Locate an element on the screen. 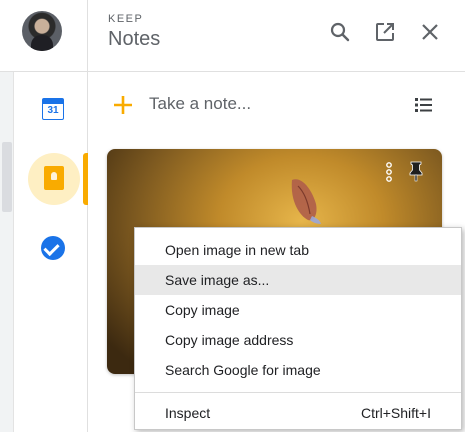 The width and height of the screenshot is (465, 432). calendar-icon: 31 is located at coordinates (53, 109).